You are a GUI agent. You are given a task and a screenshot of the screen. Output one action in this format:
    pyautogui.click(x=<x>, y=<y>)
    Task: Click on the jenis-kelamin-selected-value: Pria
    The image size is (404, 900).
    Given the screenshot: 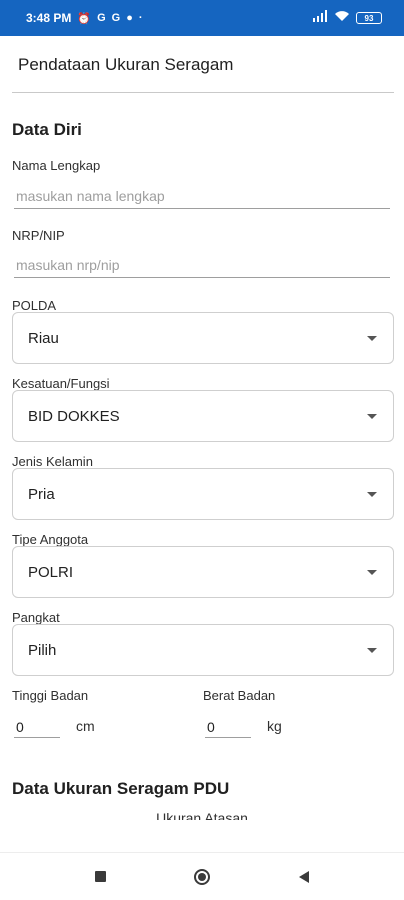 What is the action you would take?
    pyautogui.click(x=41, y=494)
    